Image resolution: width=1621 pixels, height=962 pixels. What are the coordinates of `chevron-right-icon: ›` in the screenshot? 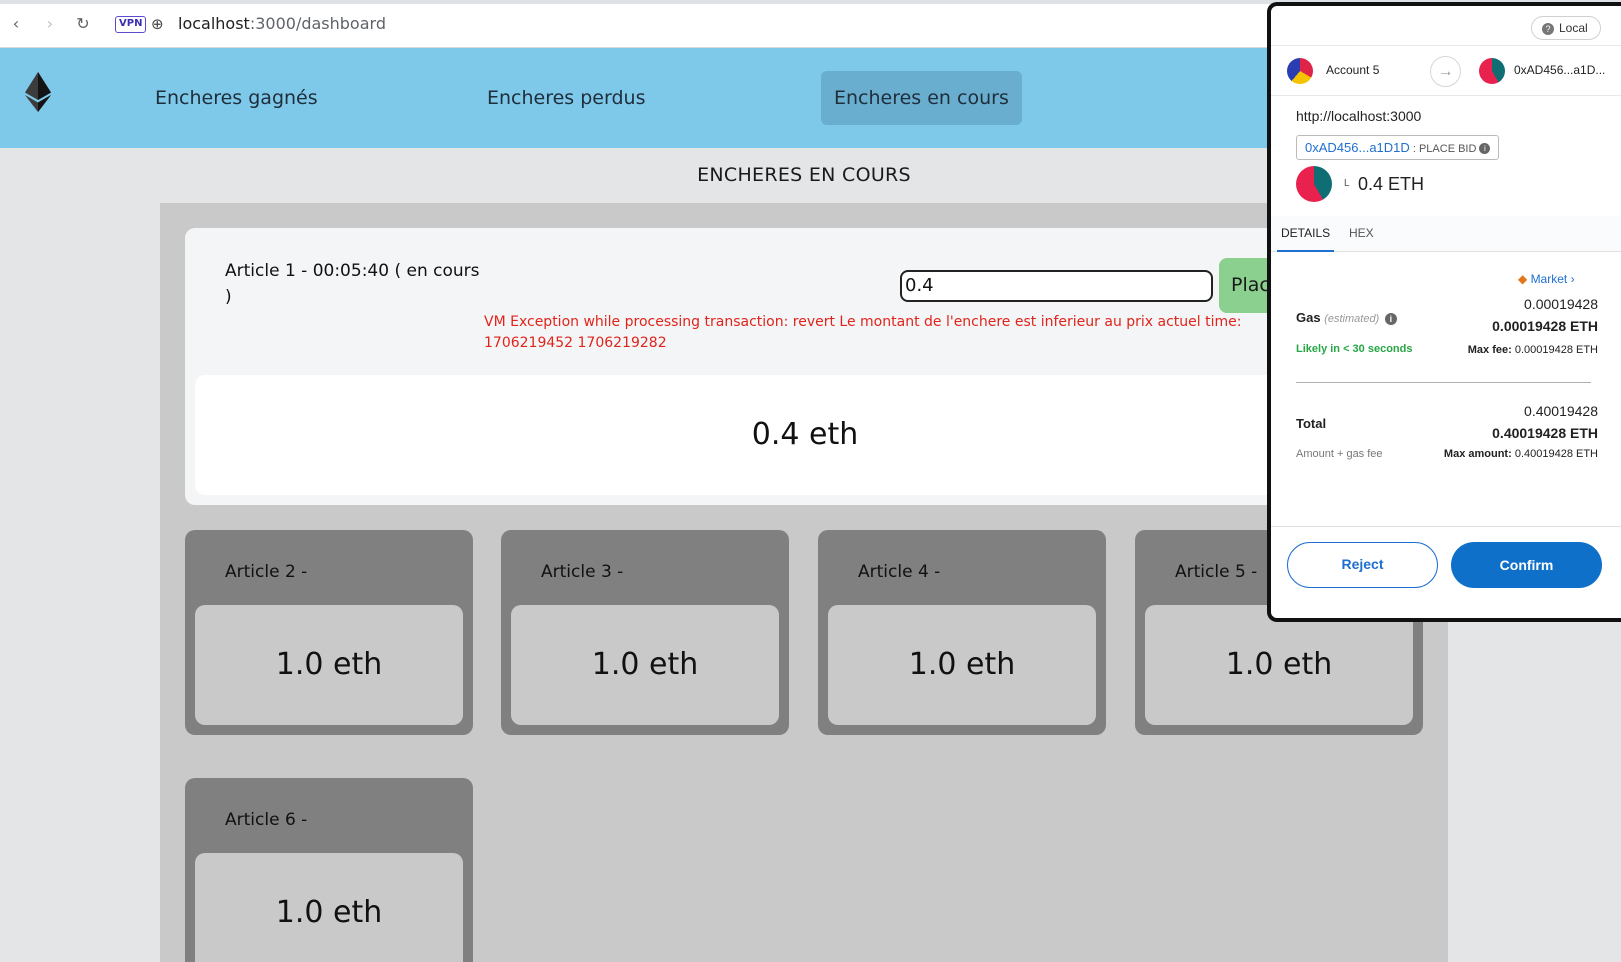 It's located at (1571, 279).